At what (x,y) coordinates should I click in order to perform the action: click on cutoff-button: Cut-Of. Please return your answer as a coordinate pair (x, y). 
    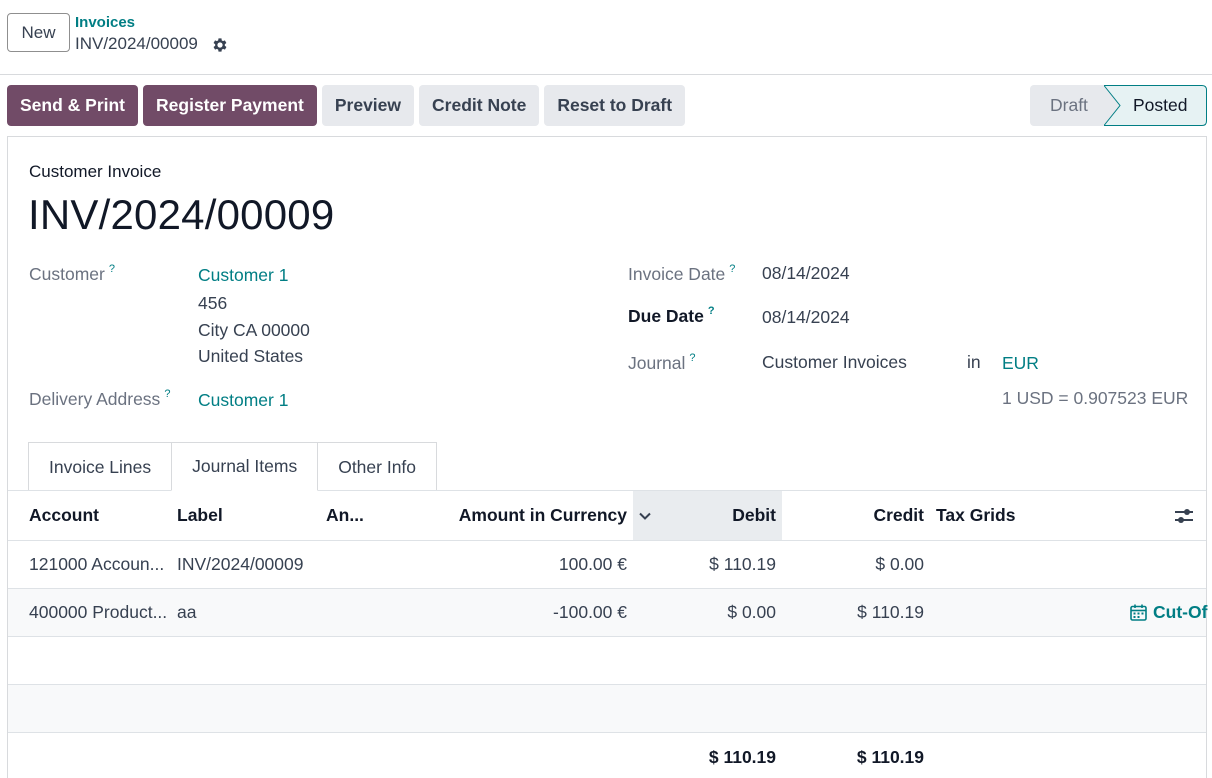
    Looking at the image, I should click on (1168, 612).